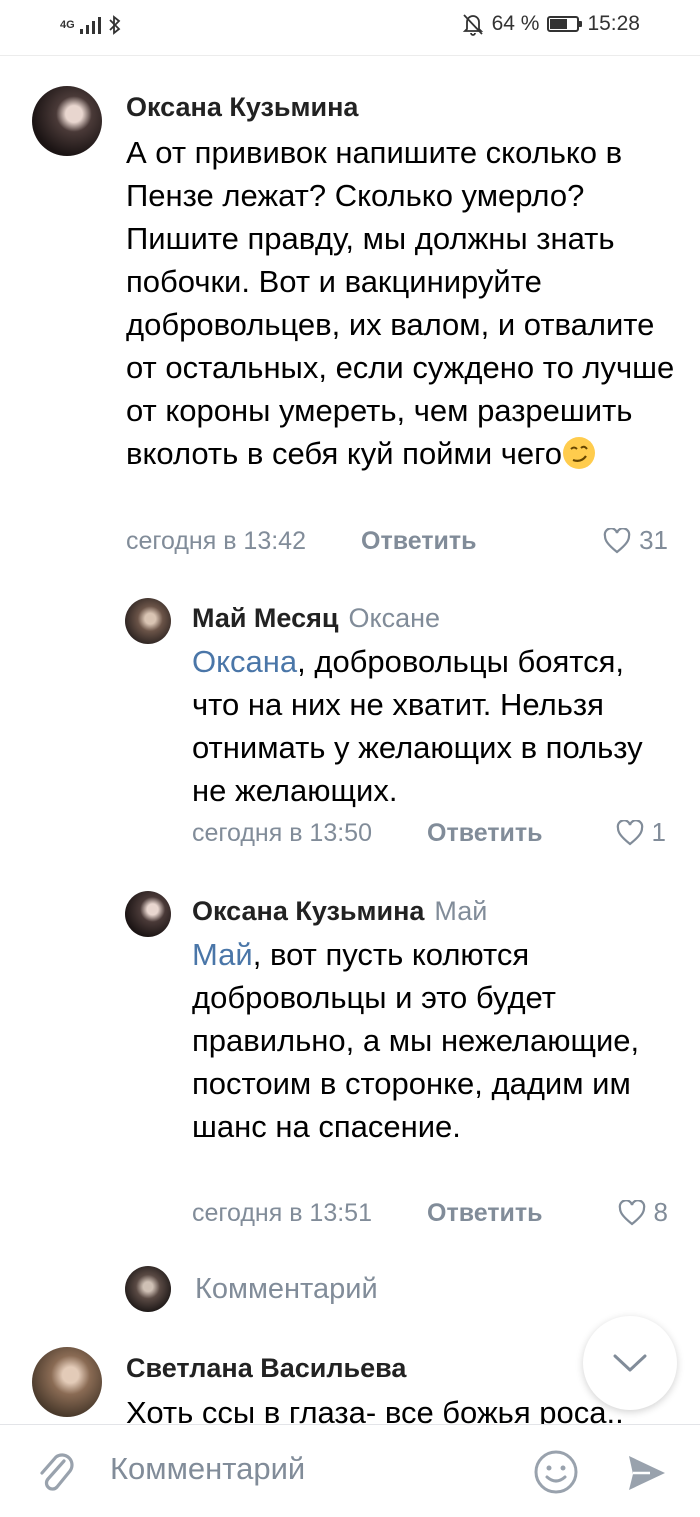 This screenshot has width=700, height=1517. I want to click on network-type: 4G, so click(67, 24).